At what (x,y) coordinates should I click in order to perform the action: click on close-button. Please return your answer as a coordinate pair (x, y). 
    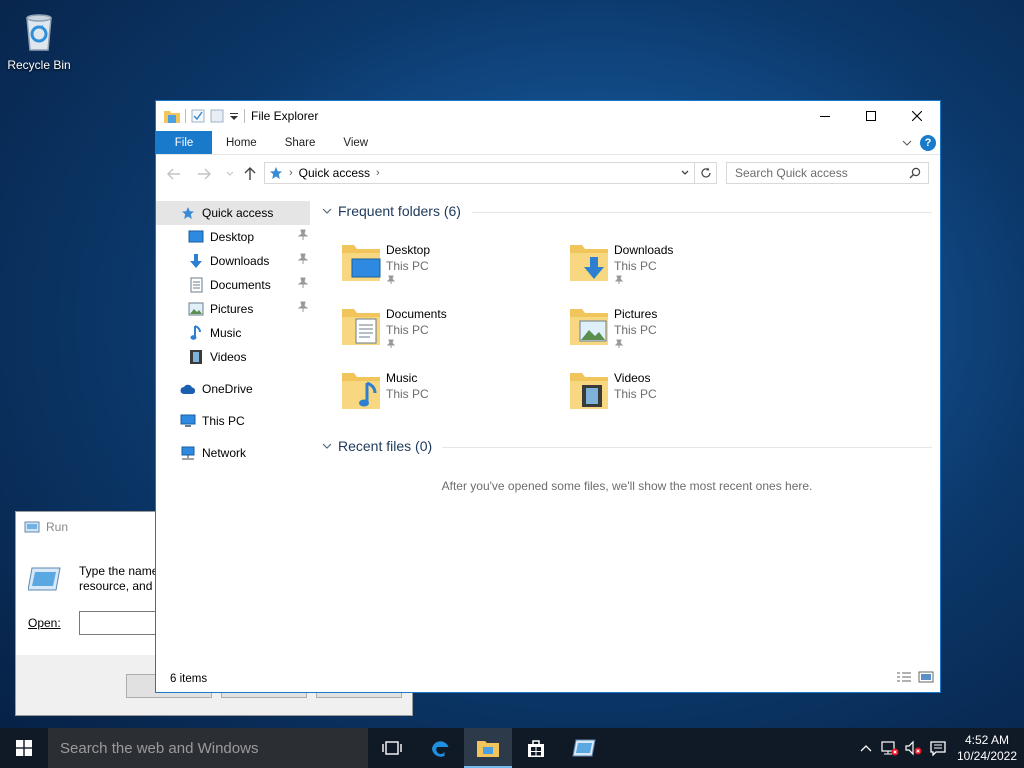
    Looking at the image, I should click on (917, 116).